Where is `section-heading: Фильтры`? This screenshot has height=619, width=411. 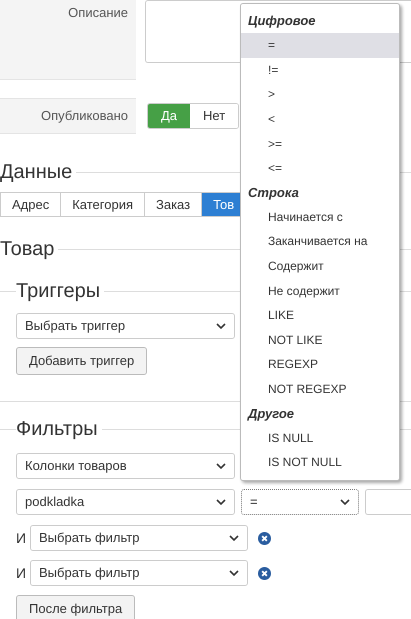 section-heading: Фильтры is located at coordinates (57, 429).